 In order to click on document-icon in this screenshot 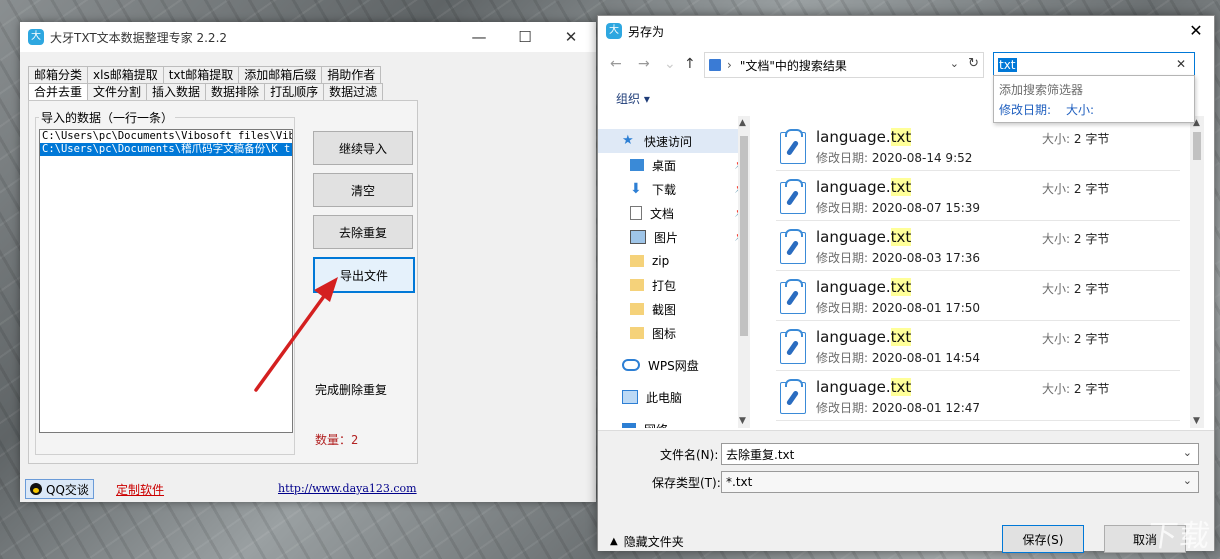, I will do `click(636, 213)`.